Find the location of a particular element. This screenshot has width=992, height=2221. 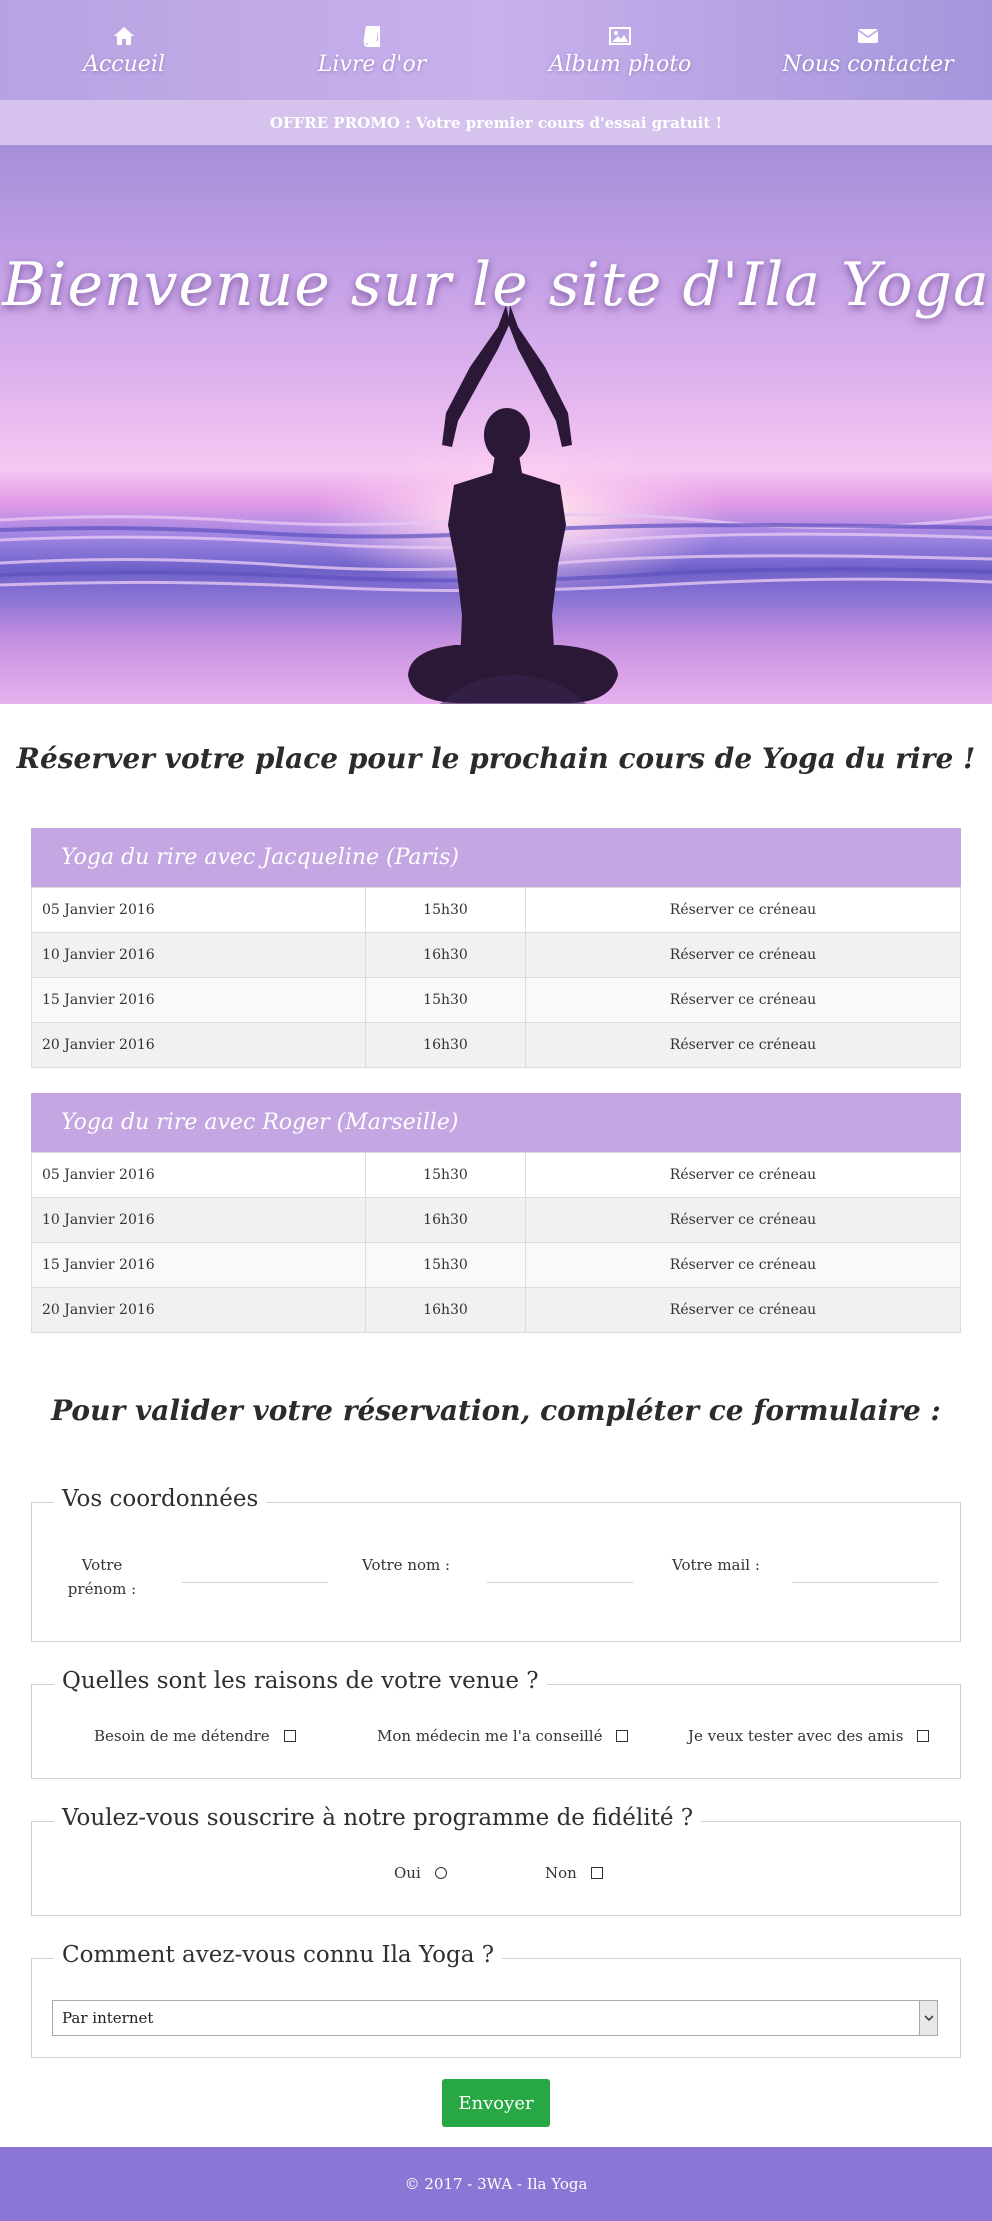

book-icon is located at coordinates (371, 36).